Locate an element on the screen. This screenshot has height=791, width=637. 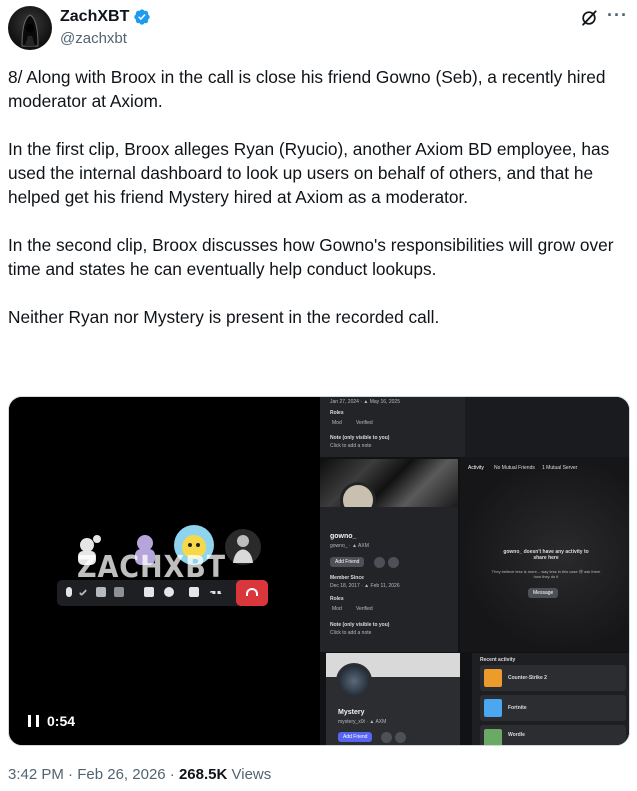
video-watermark: ZACHXBT is located at coordinates (152, 567).